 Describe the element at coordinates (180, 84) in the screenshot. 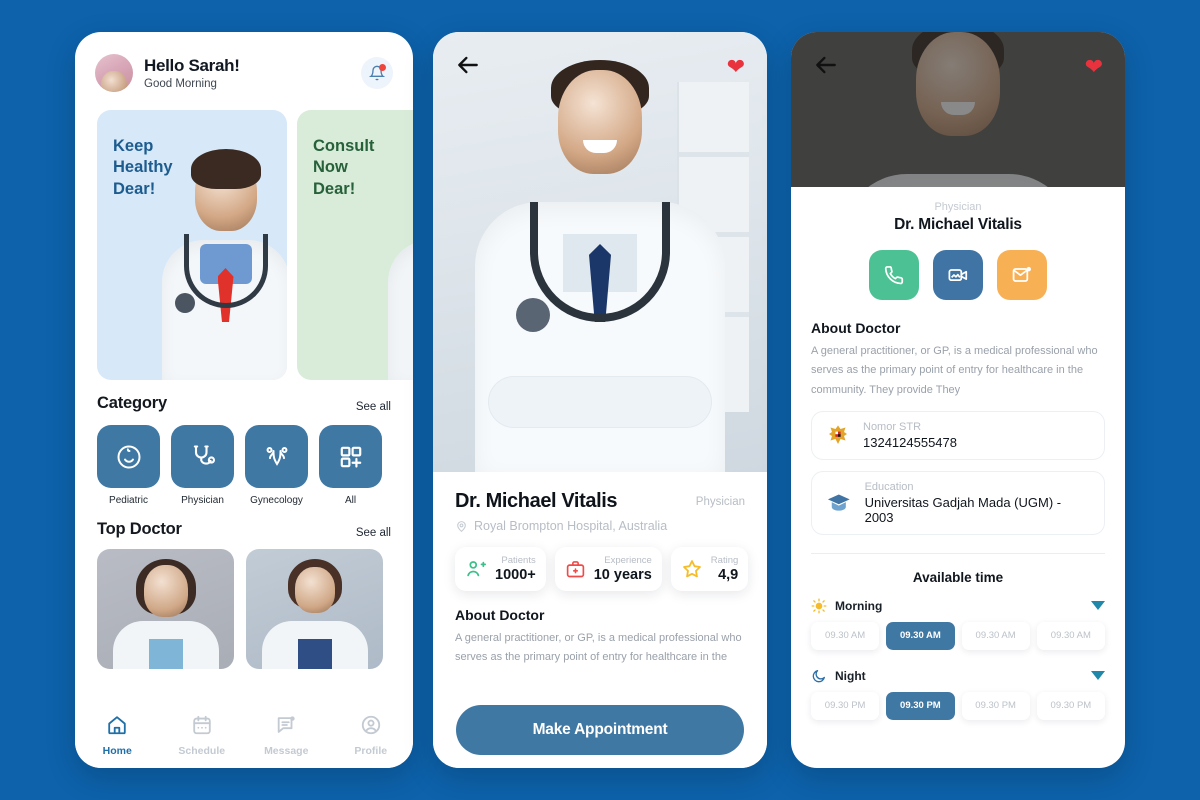

I see `greeting-subtitle: Good Morning` at that location.